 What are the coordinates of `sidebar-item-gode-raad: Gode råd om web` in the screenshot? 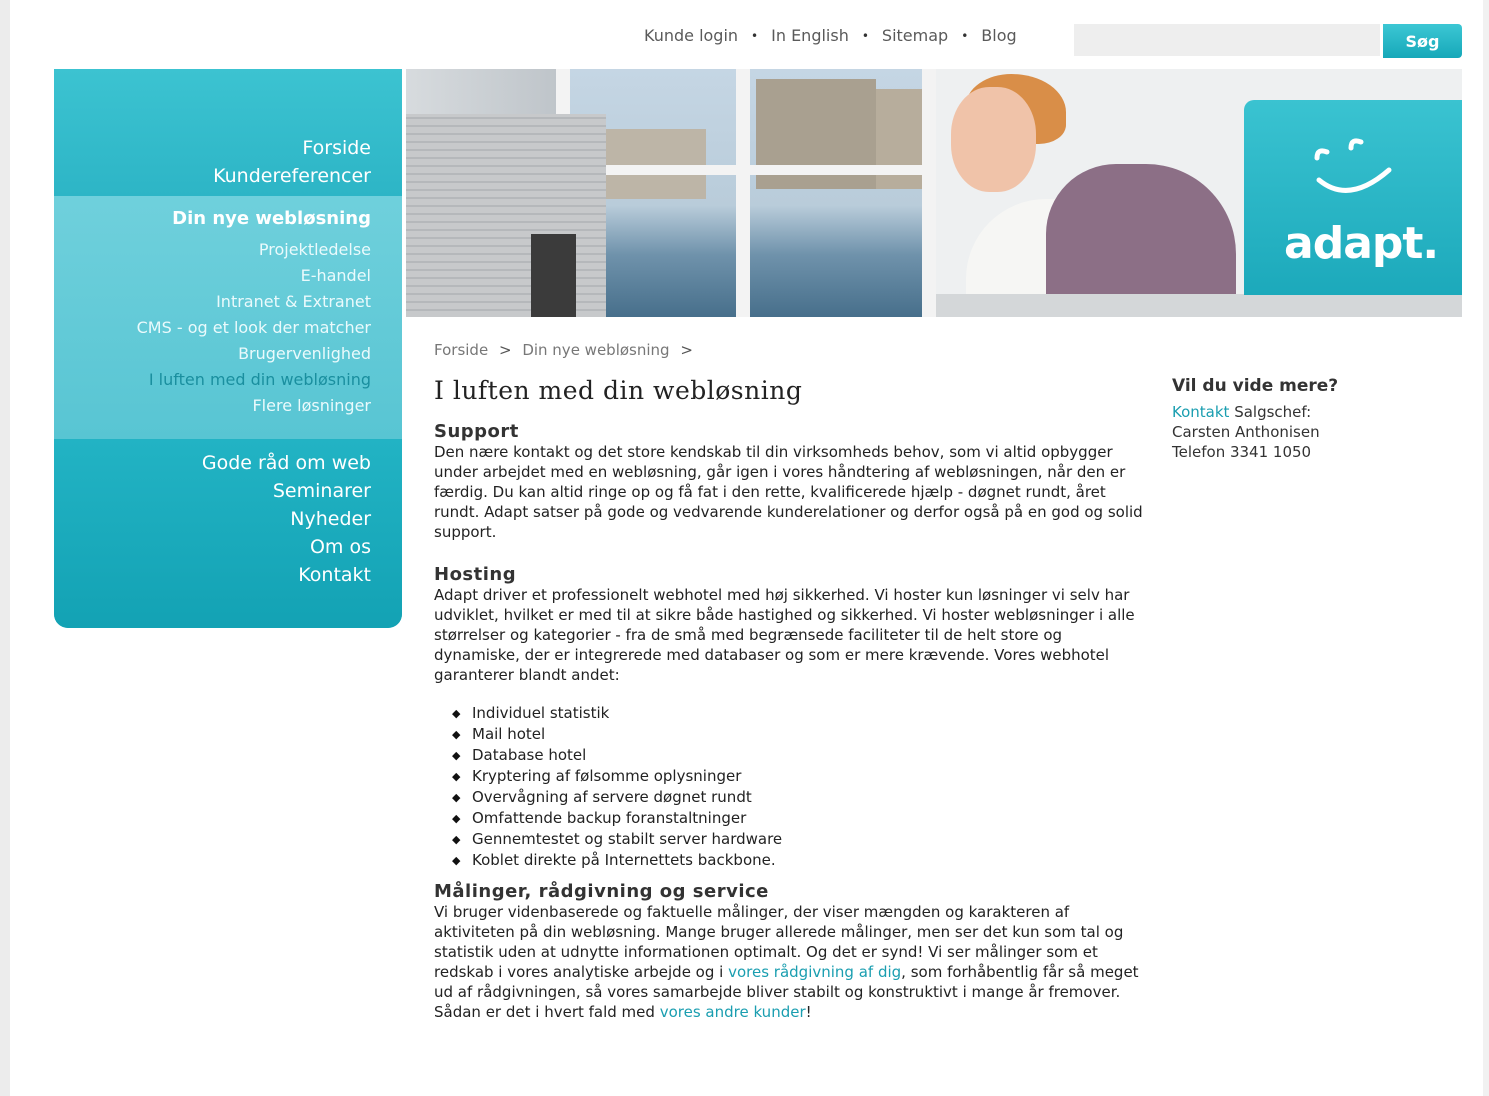 It's located at (212, 463).